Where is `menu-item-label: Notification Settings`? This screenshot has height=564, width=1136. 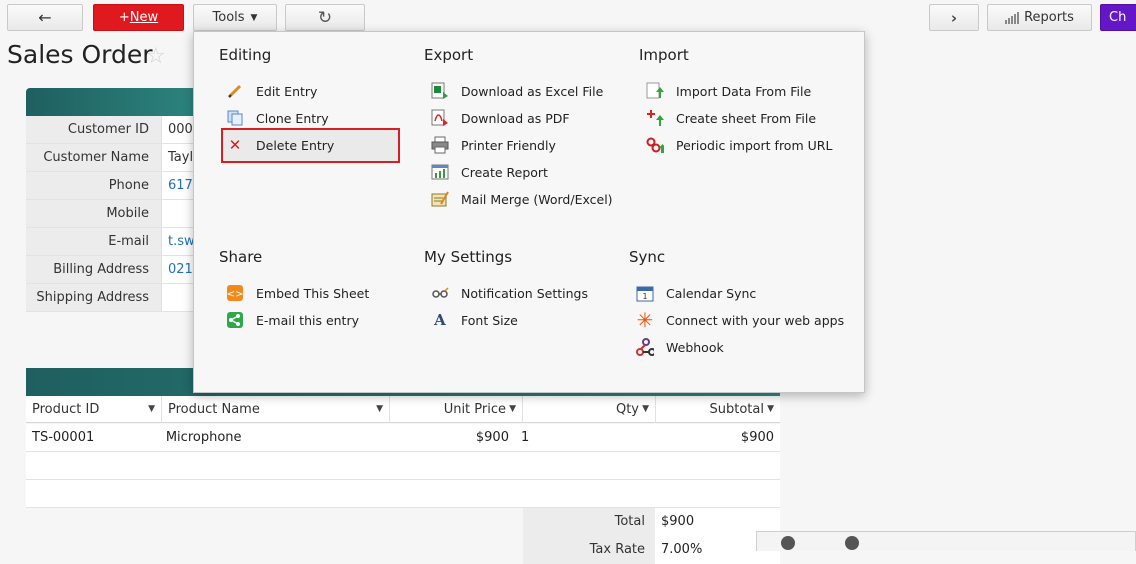 menu-item-label: Notification Settings is located at coordinates (524, 293).